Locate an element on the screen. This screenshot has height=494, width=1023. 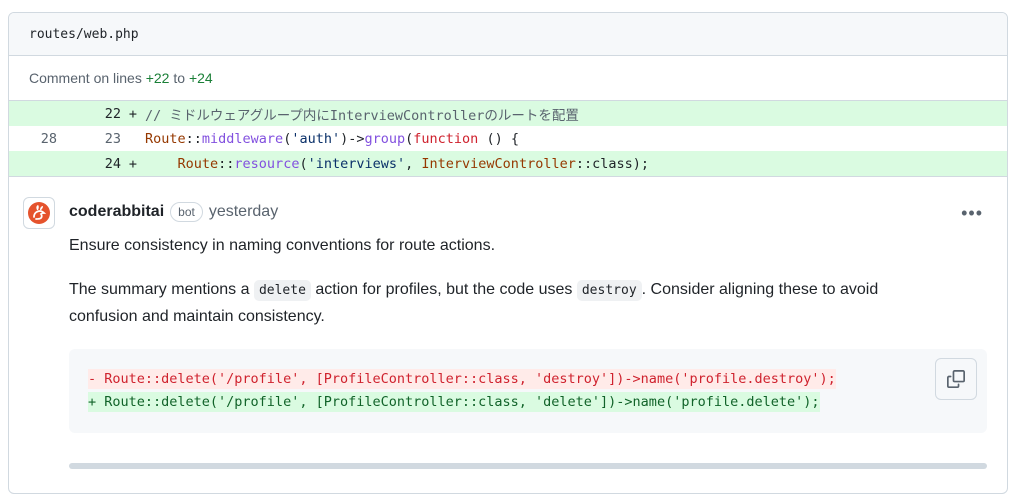
text-run: The summary mentions a is located at coordinates (161, 289).